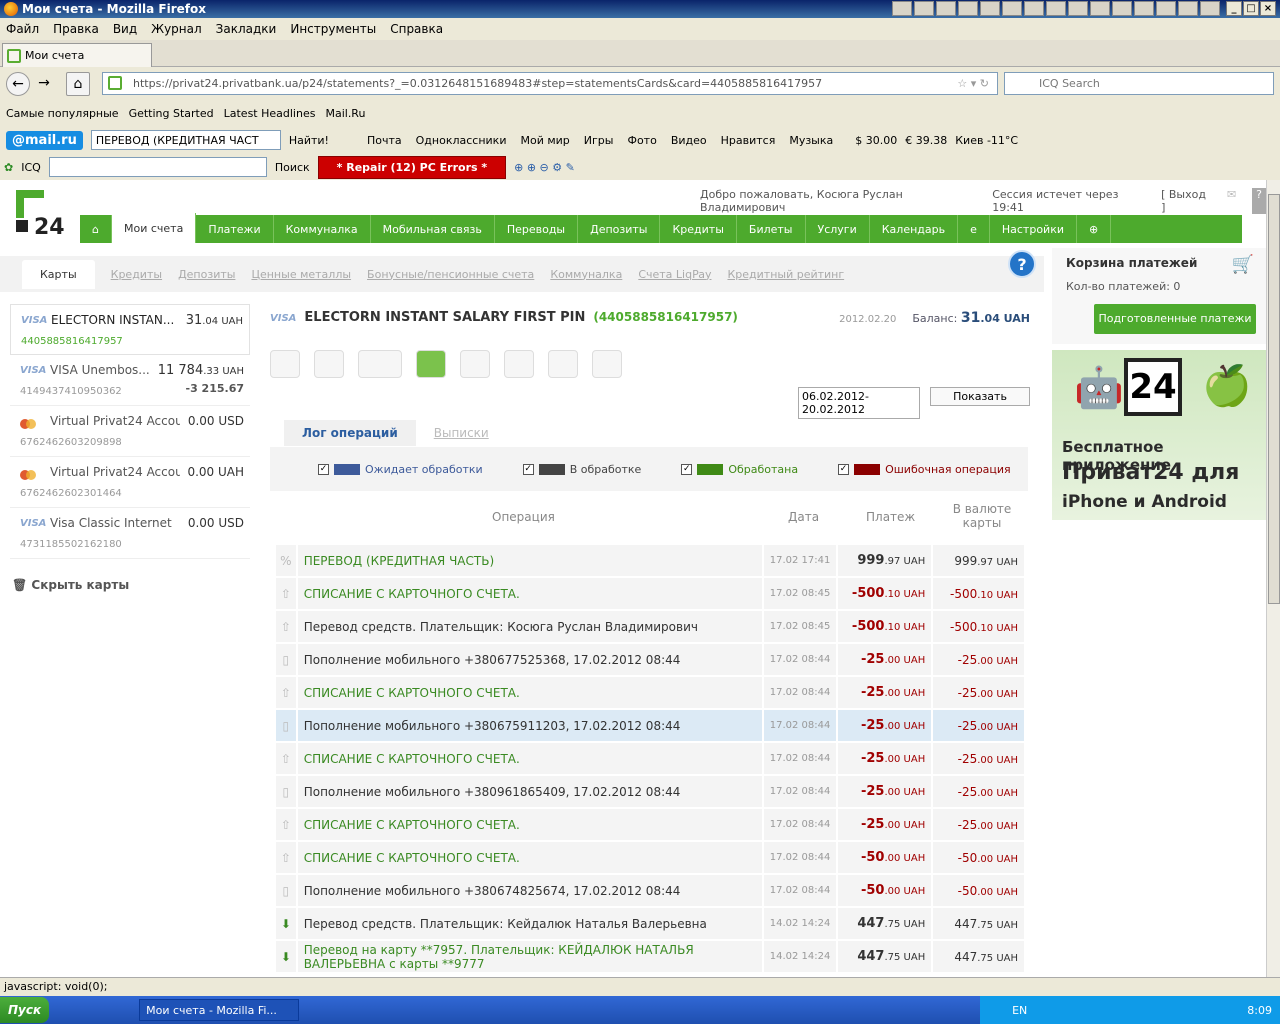 This screenshot has width=1280, height=1024. Describe the element at coordinates (433, 229) in the screenshot. I see `menu-item: Мобильная связь` at that location.